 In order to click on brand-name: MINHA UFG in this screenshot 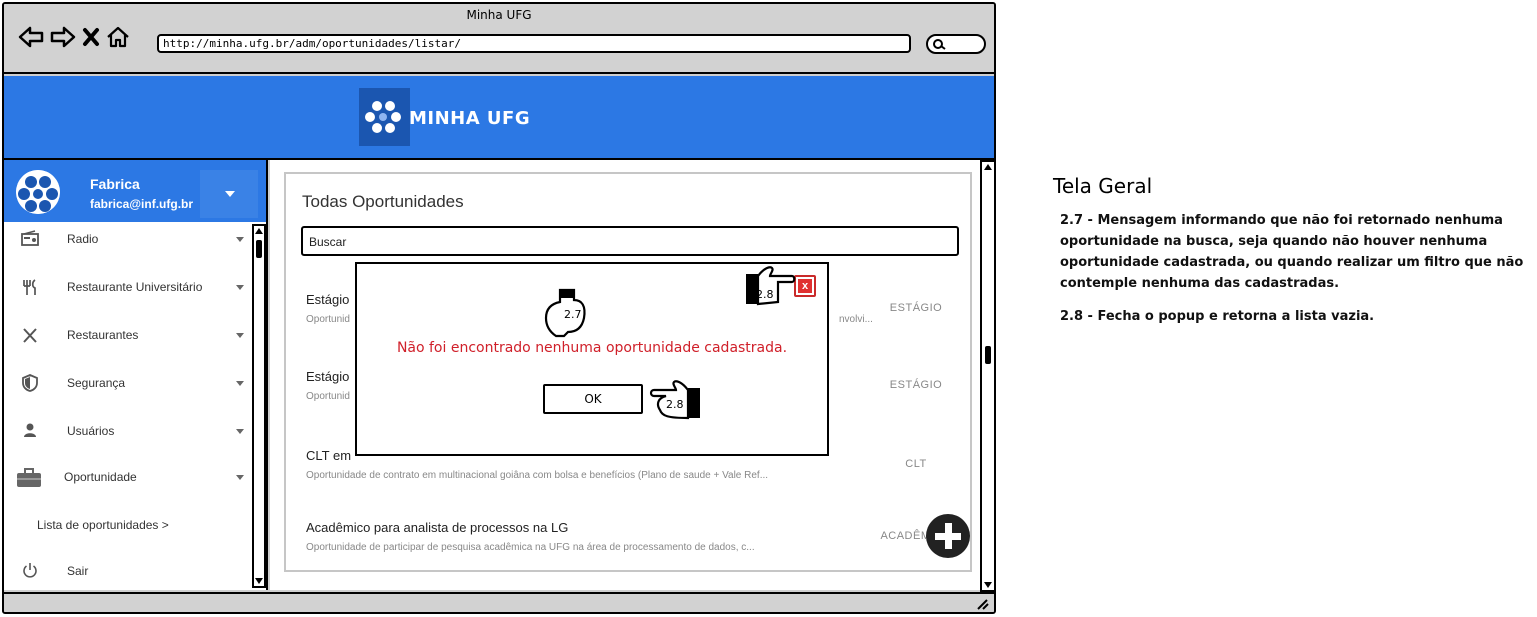, I will do `click(470, 118)`.